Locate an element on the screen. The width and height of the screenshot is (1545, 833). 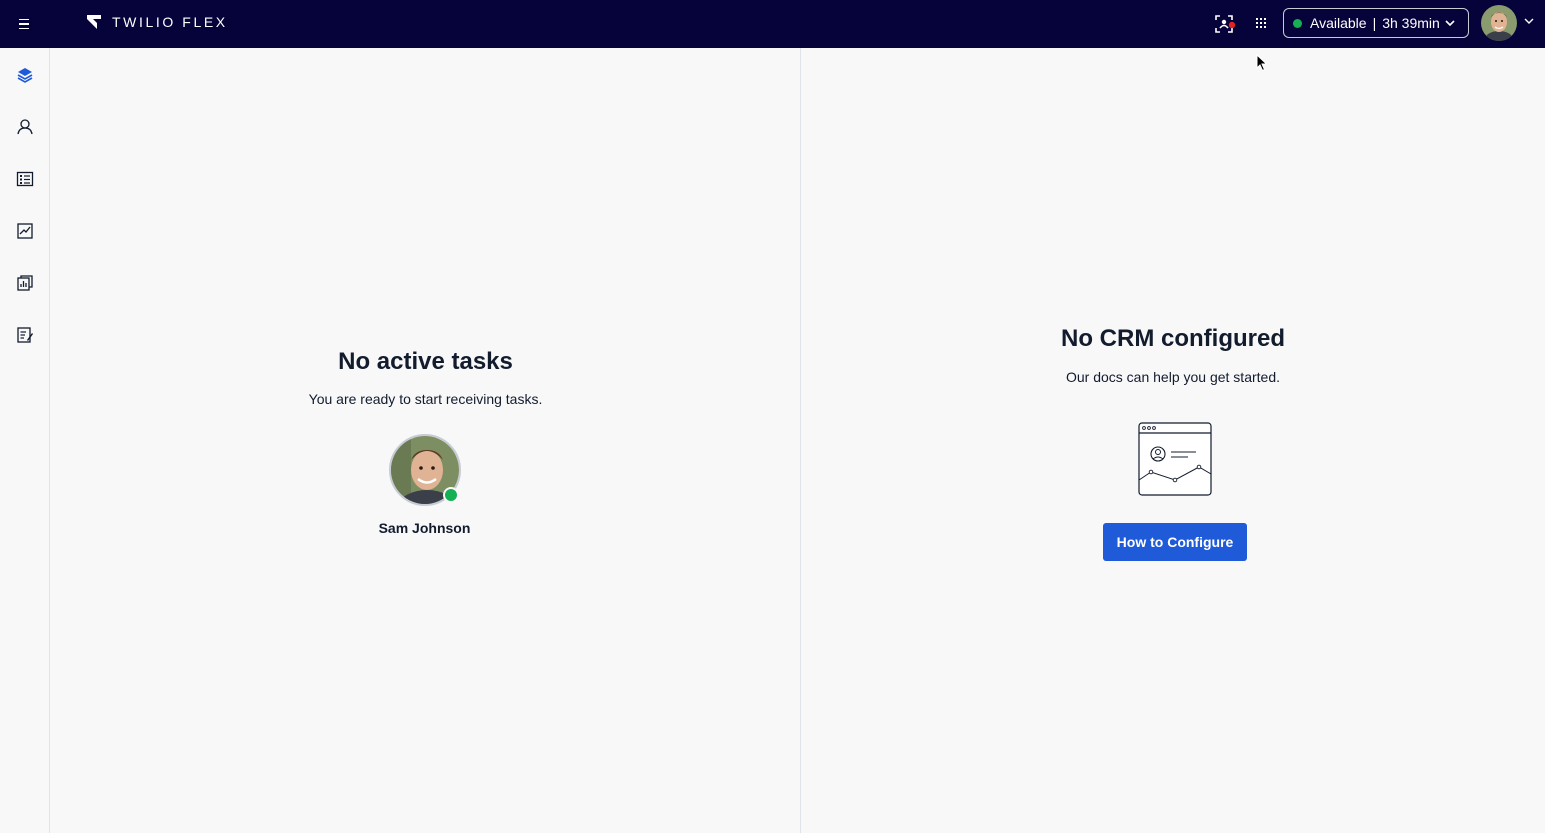
top-bar: TWILIO FLEX Available | 3h 39min is located at coordinates (772, 24).